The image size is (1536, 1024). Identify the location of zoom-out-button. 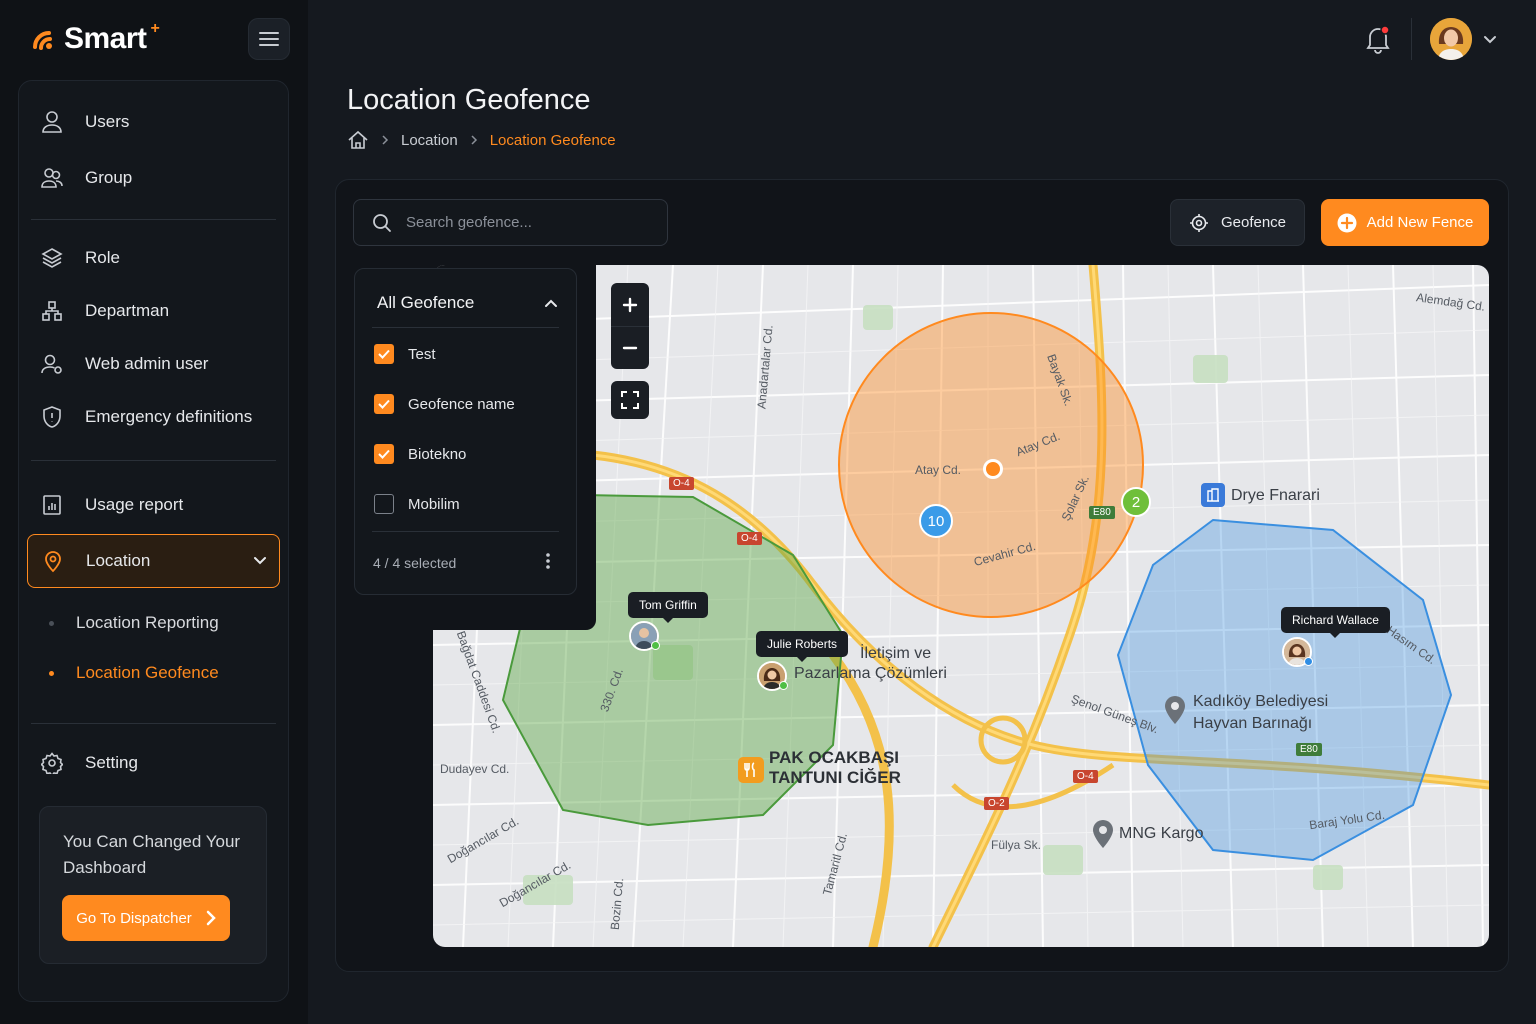
(630, 347).